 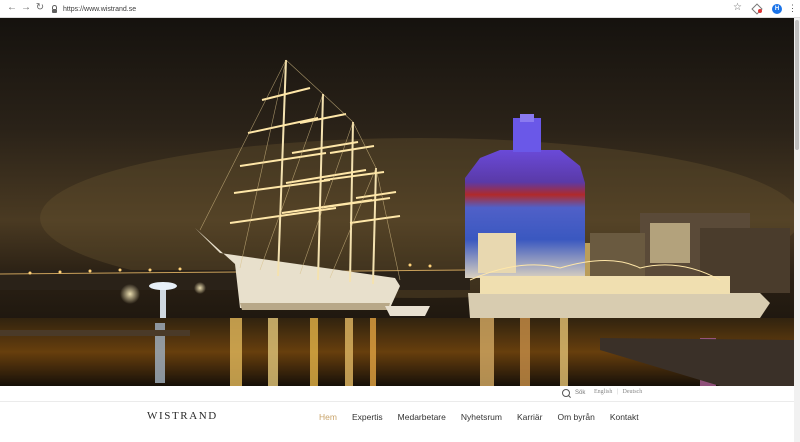 What do you see at coordinates (26, 8) in the screenshot?
I see `forward-arrow-icon: →` at bounding box center [26, 8].